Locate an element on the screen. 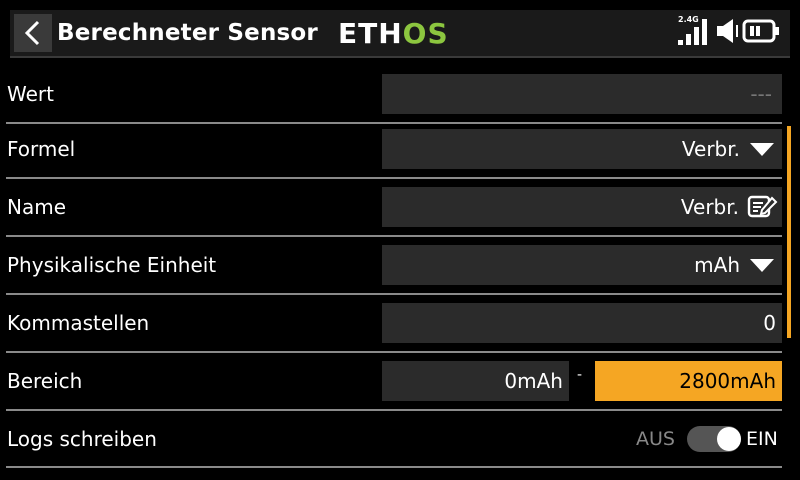 The width and height of the screenshot is (800, 480). scrollbar is located at coordinates (789, 232).